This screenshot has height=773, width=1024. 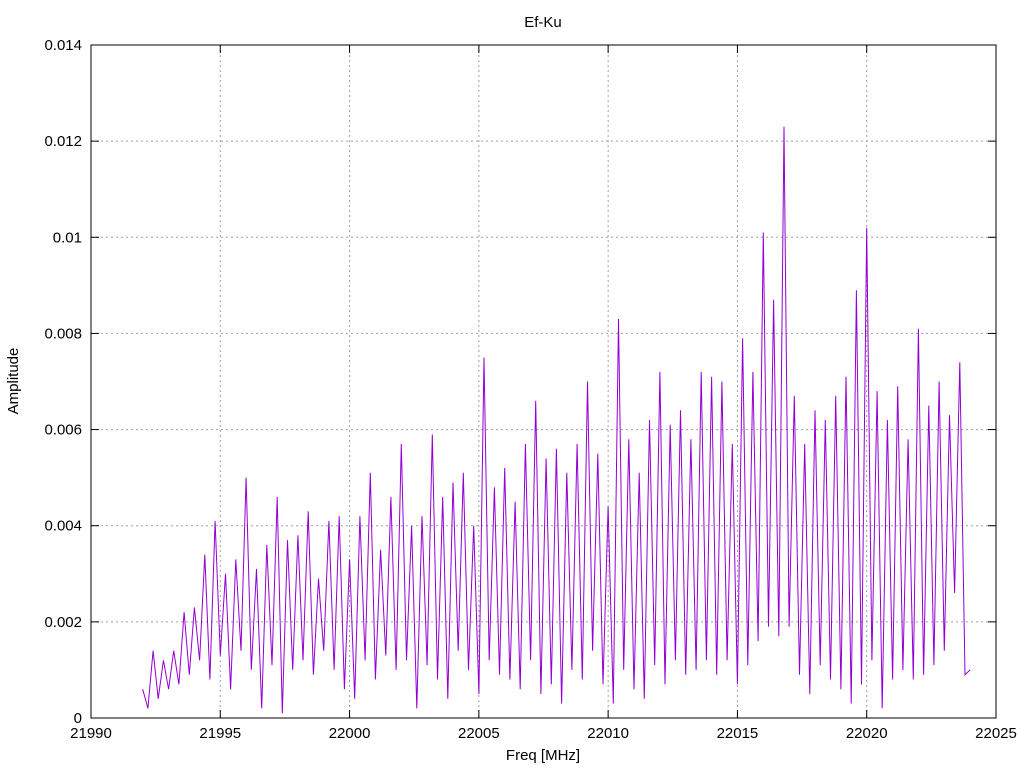 What do you see at coordinates (78, 718) in the screenshot?
I see `y-tick-label: 0` at bounding box center [78, 718].